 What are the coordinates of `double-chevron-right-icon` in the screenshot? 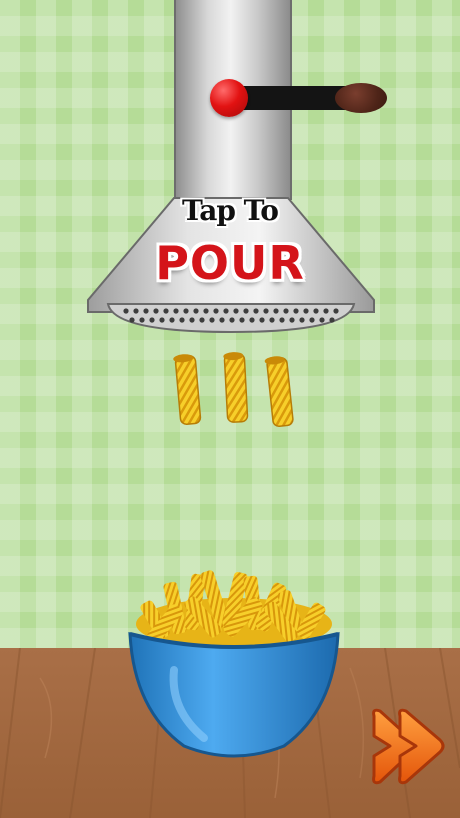 It's located at (409, 746).